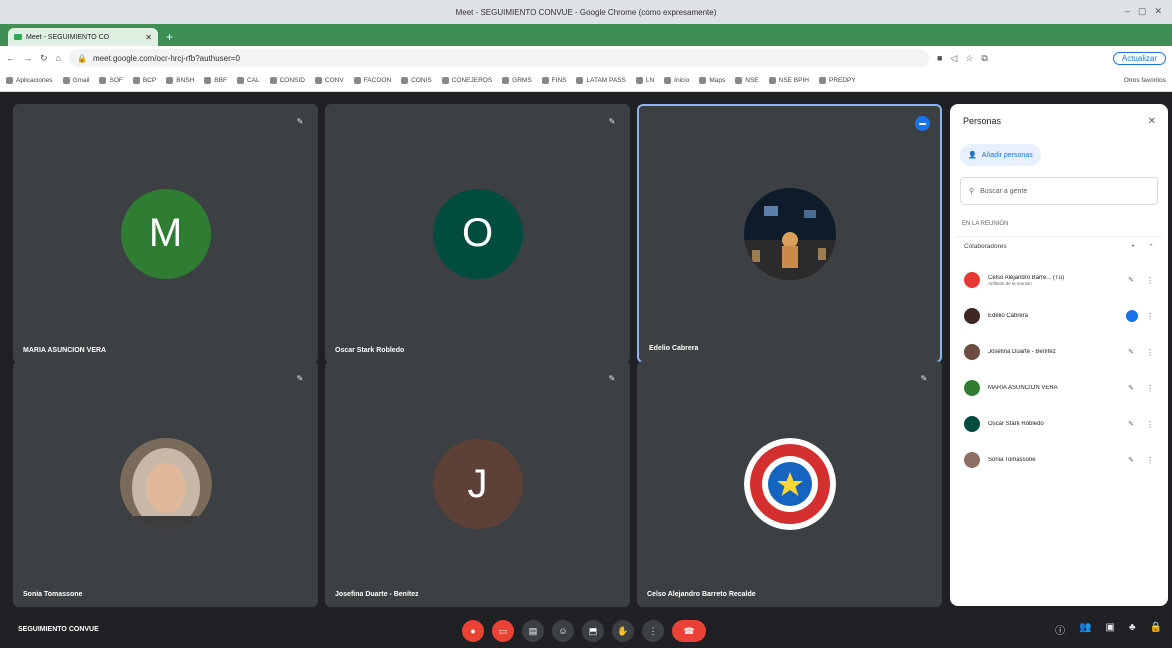  I want to click on more-options-button: ⋮, so click(653, 631).